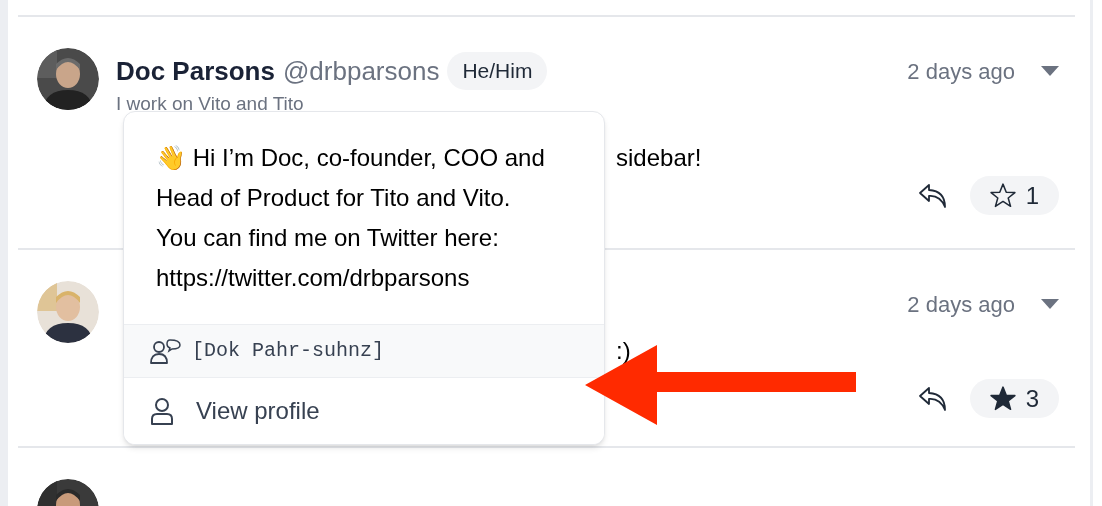  What do you see at coordinates (497, 71) in the screenshot?
I see `pronouns-badge: He/Him` at bounding box center [497, 71].